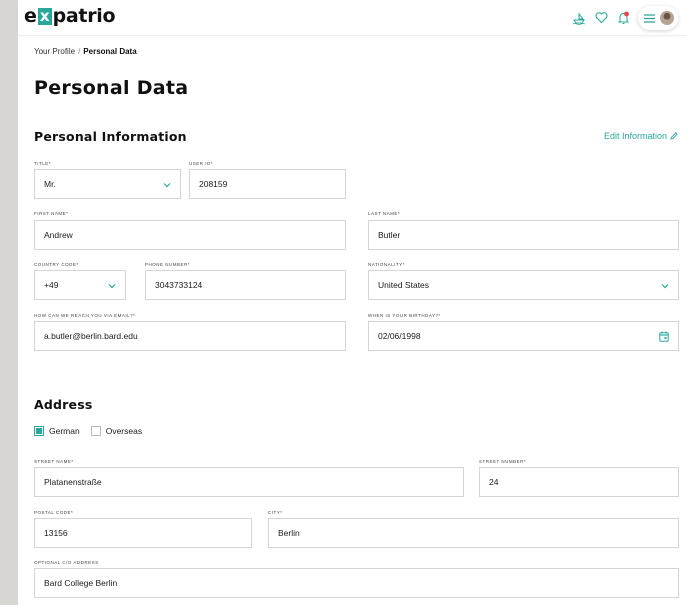 The width and height of the screenshot is (686, 605). Describe the element at coordinates (80, 285) in the screenshot. I see `country-code-select: +49` at that location.